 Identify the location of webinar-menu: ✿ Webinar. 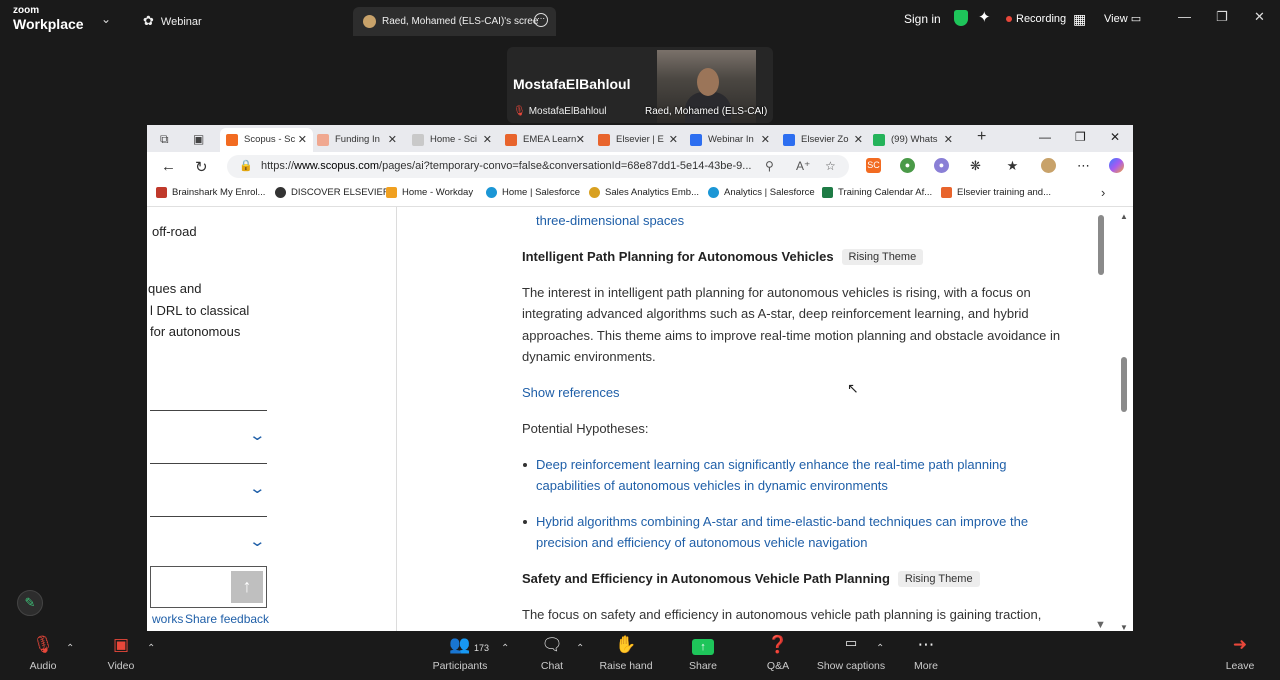
(172, 21).